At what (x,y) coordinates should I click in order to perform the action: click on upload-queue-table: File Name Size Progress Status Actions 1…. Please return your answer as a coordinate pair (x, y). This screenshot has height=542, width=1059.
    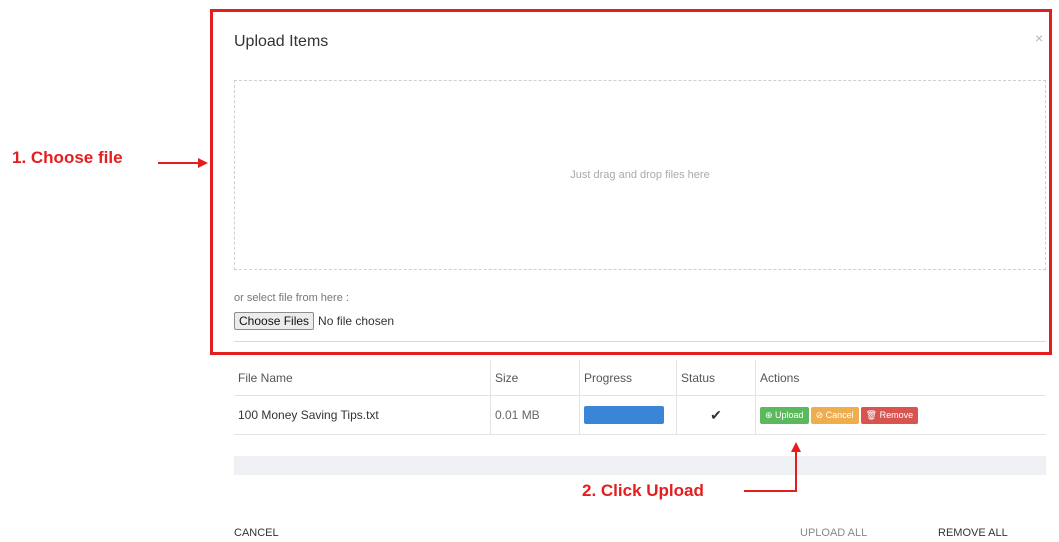
    Looking at the image, I should click on (640, 397).